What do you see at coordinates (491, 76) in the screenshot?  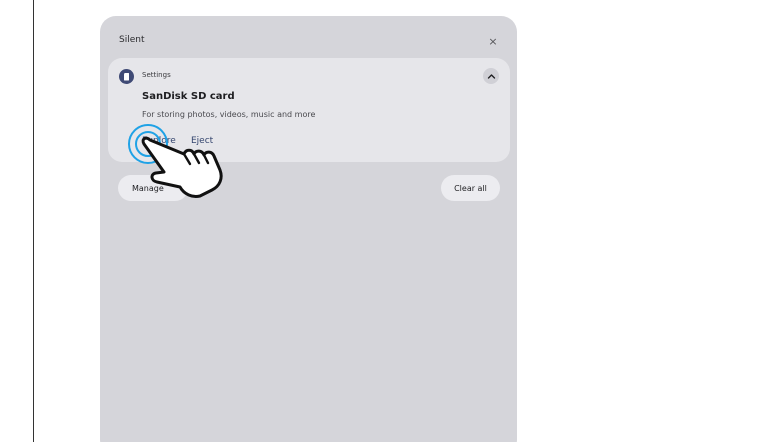 I see `chevron-up-icon` at bounding box center [491, 76].